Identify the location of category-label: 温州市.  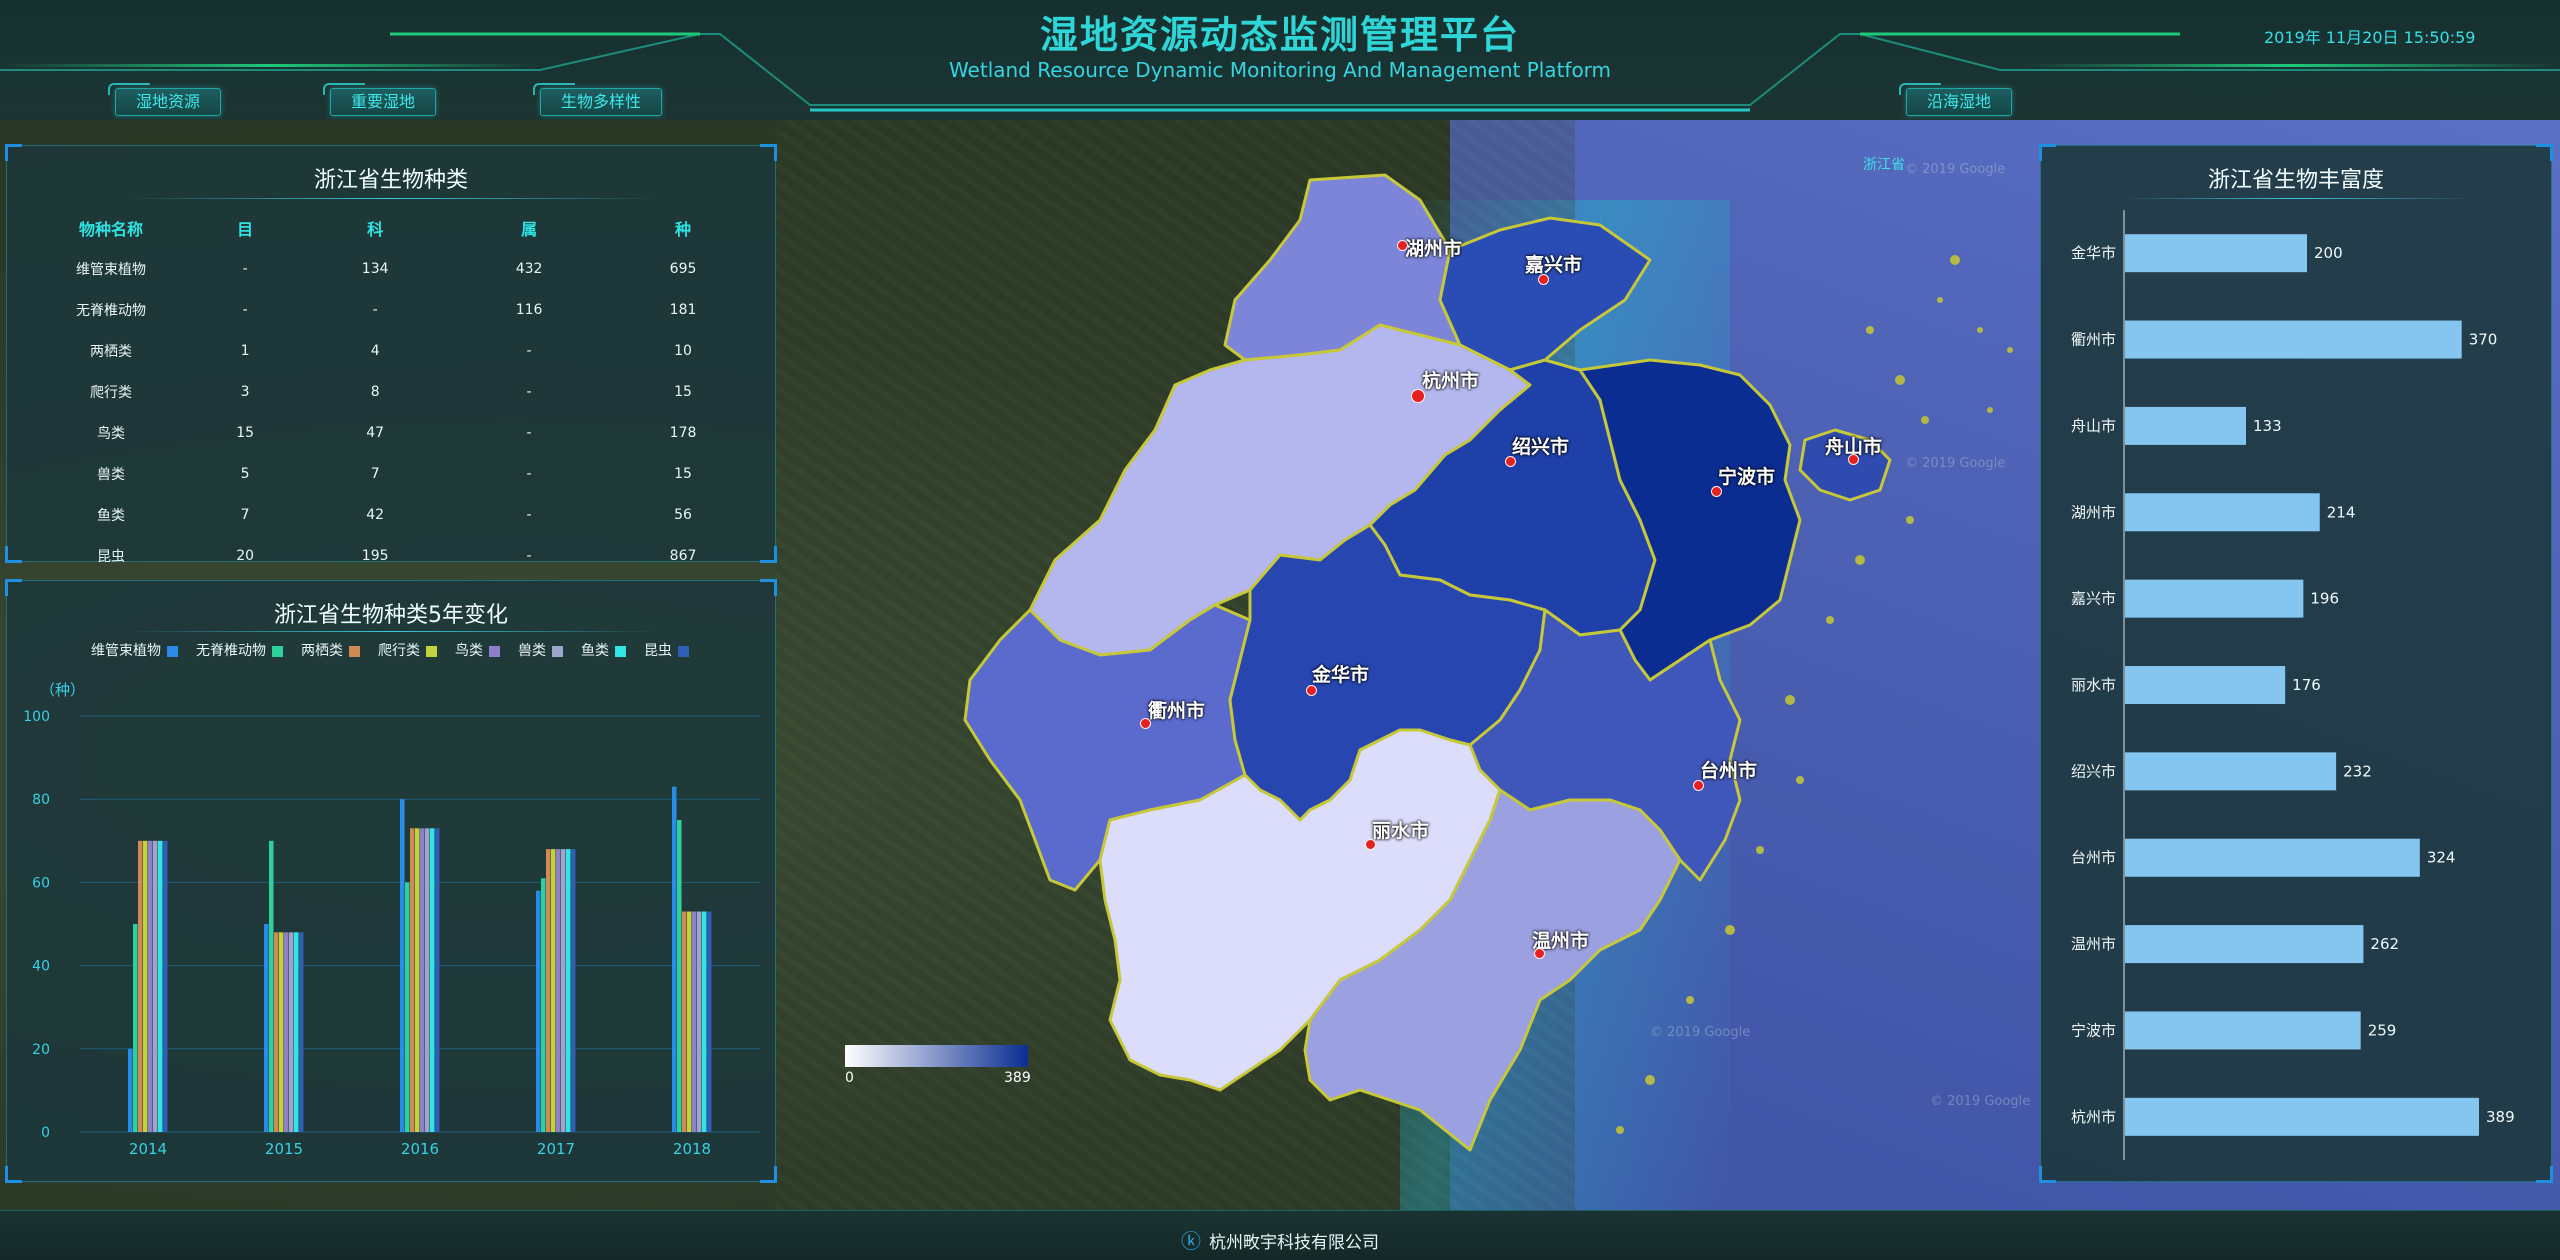
(2093, 944).